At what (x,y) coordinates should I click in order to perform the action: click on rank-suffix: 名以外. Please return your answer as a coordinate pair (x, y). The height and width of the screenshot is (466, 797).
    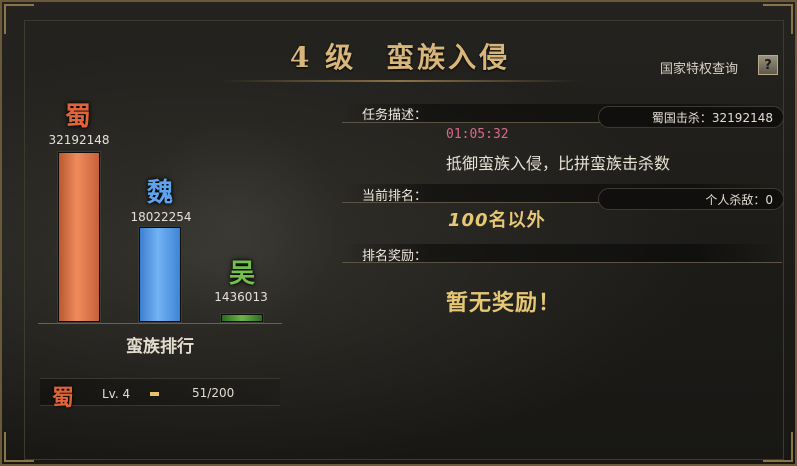
    Looking at the image, I should click on (517, 220).